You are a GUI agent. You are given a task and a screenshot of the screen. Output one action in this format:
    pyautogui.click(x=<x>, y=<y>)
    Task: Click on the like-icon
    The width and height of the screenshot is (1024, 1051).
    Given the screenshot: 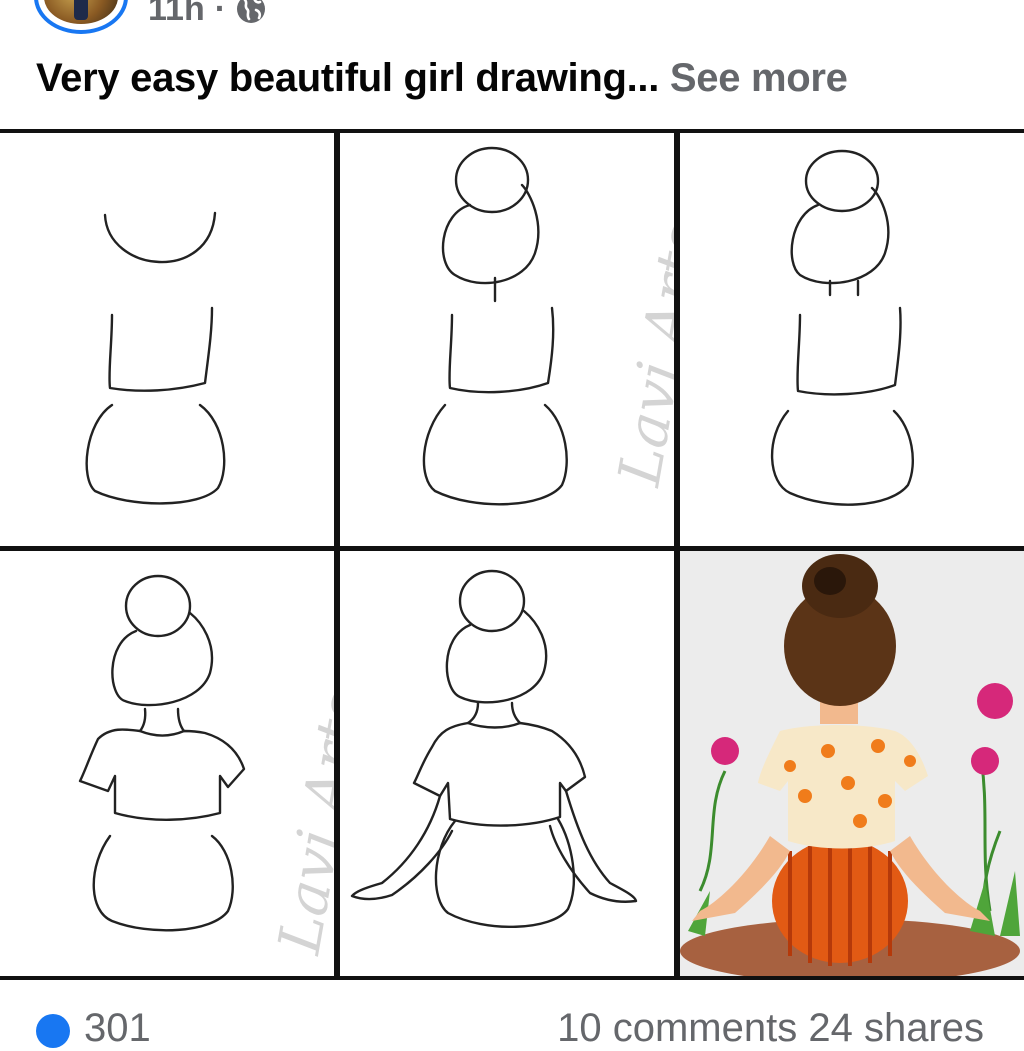 What is the action you would take?
    pyautogui.click(x=53, y=1031)
    